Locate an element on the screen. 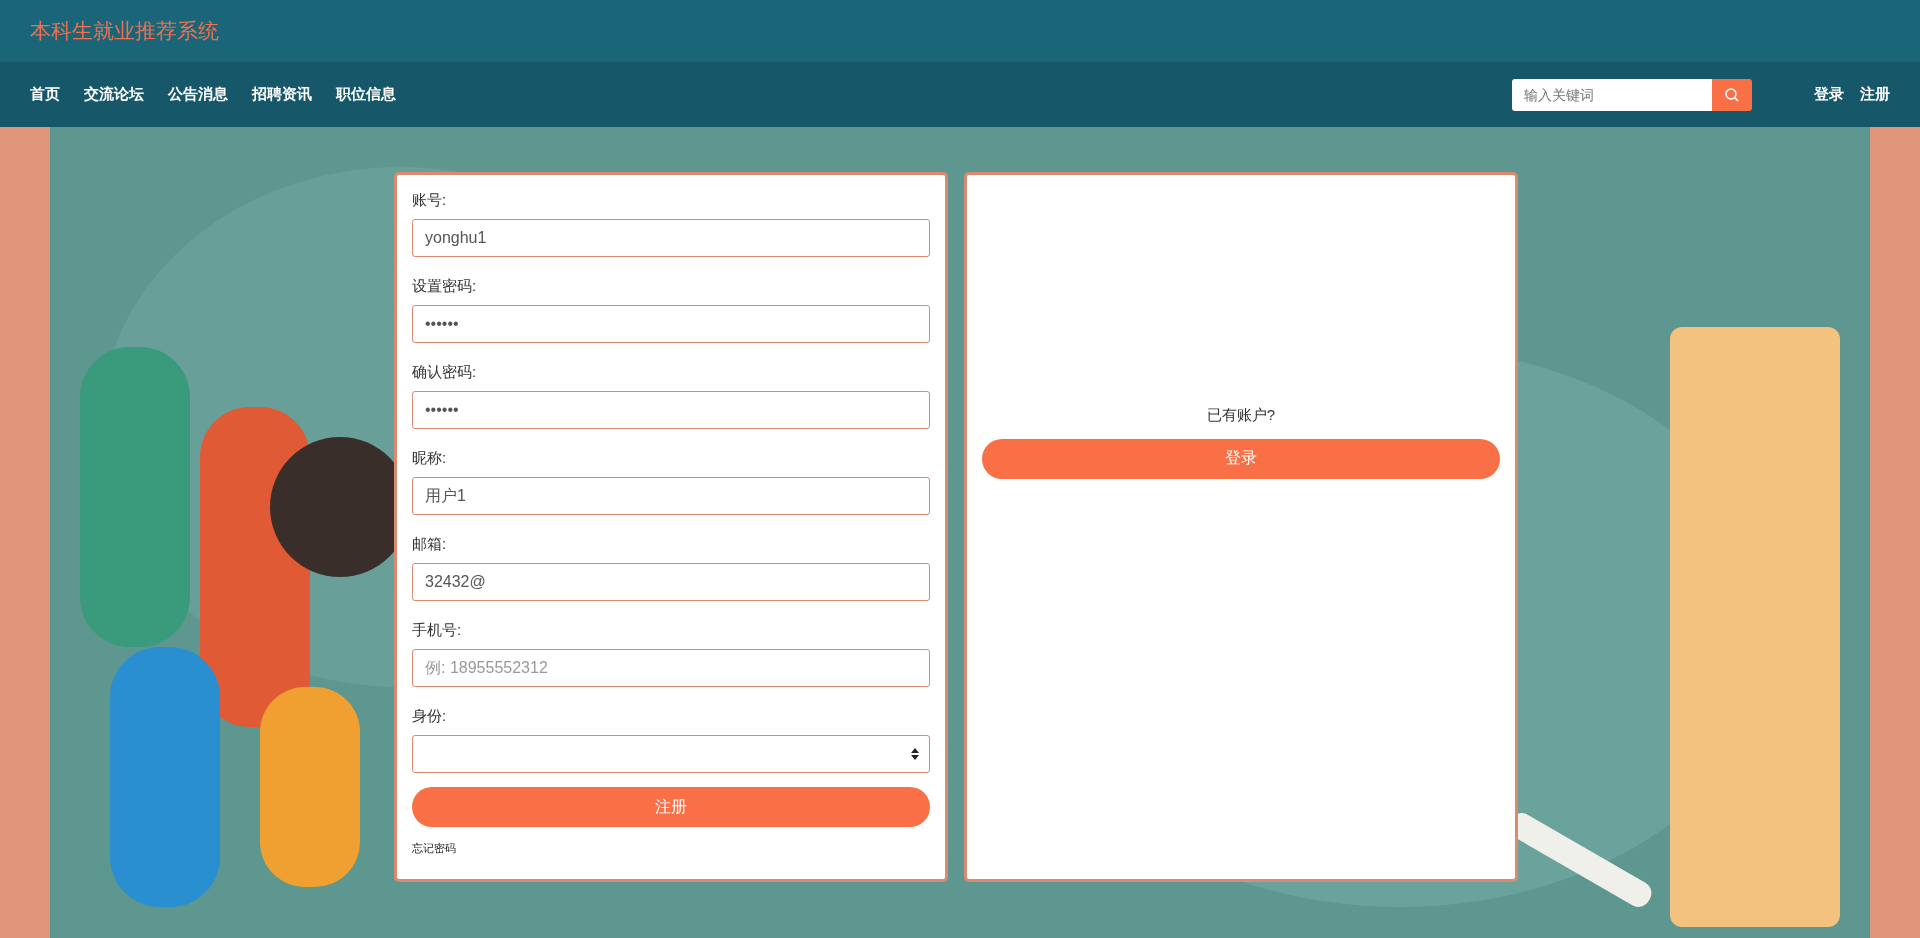 The image size is (1920, 938). field-label: 昵称: is located at coordinates (429, 458).